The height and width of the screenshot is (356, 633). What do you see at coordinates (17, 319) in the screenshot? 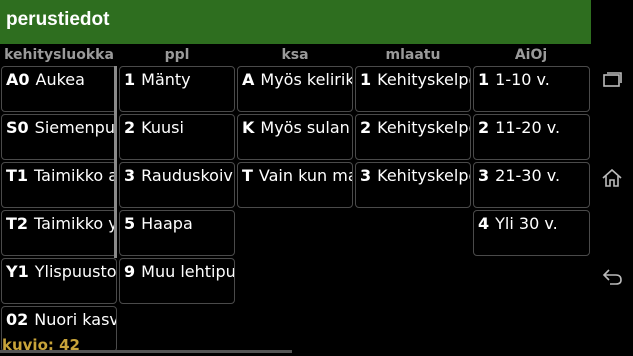
I see `option-code: 02` at bounding box center [17, 319].